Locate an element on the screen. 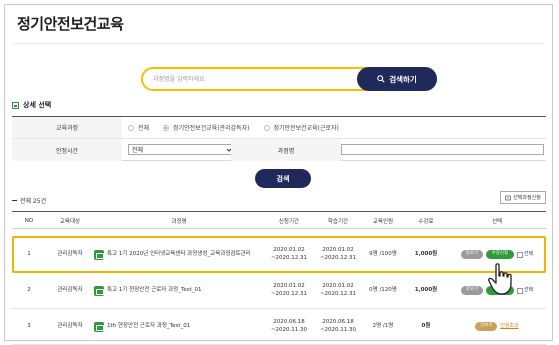 The width and height of the screenshot is (559, 345). section-icon is located at coordinates (15, 105).